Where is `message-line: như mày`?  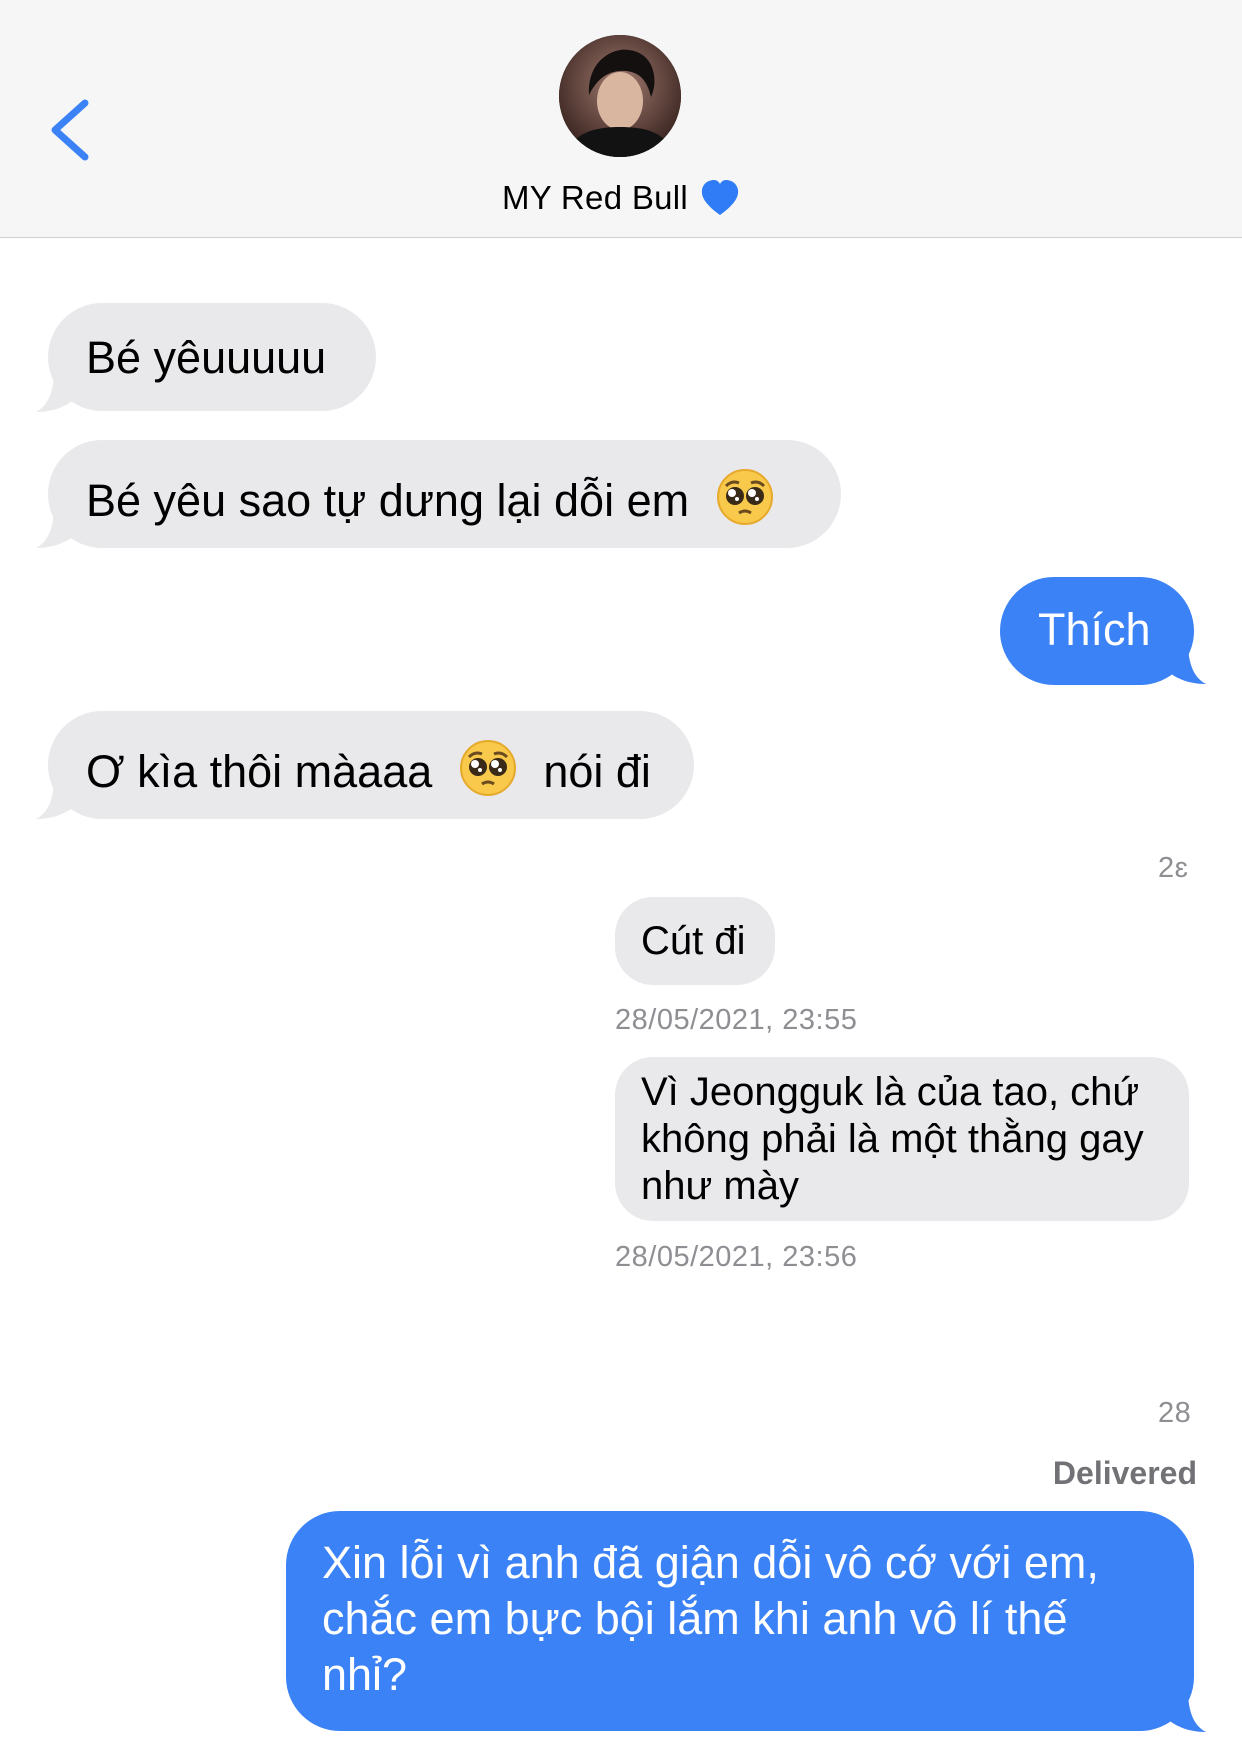 message-line: như mày is located at coordinates (720, 1186).